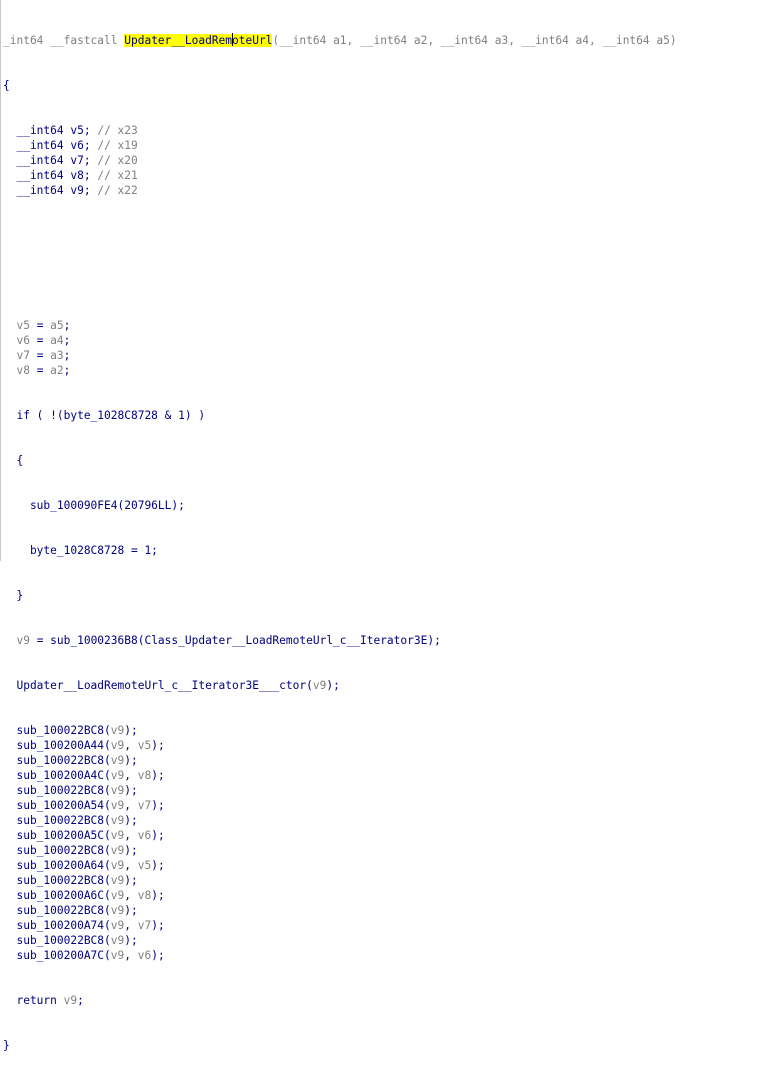 The image size is (760, 1083). Describe the element at coordinates (340, 160) in the screenshot. I see `declaration-line: __int64 v7; // x20` at that location.